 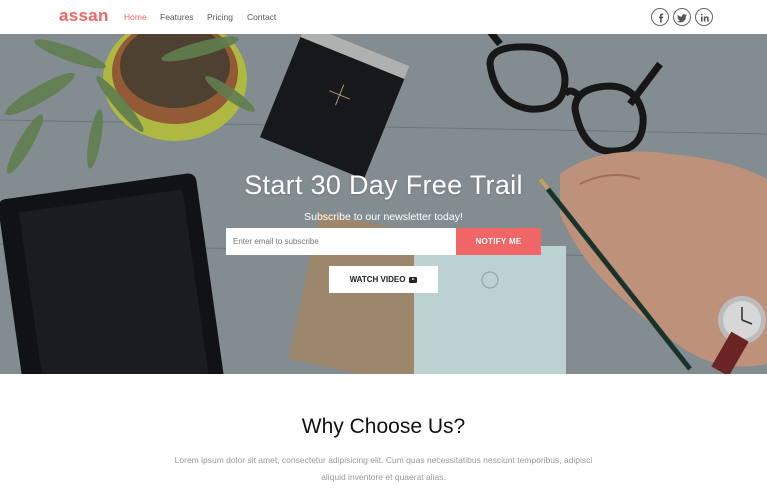 What do you see at coordinates (383, 217) in the screenshot?
I see `hero-subtitle: Subscribe to our newsletter today!` at bounding box center [383, 217].